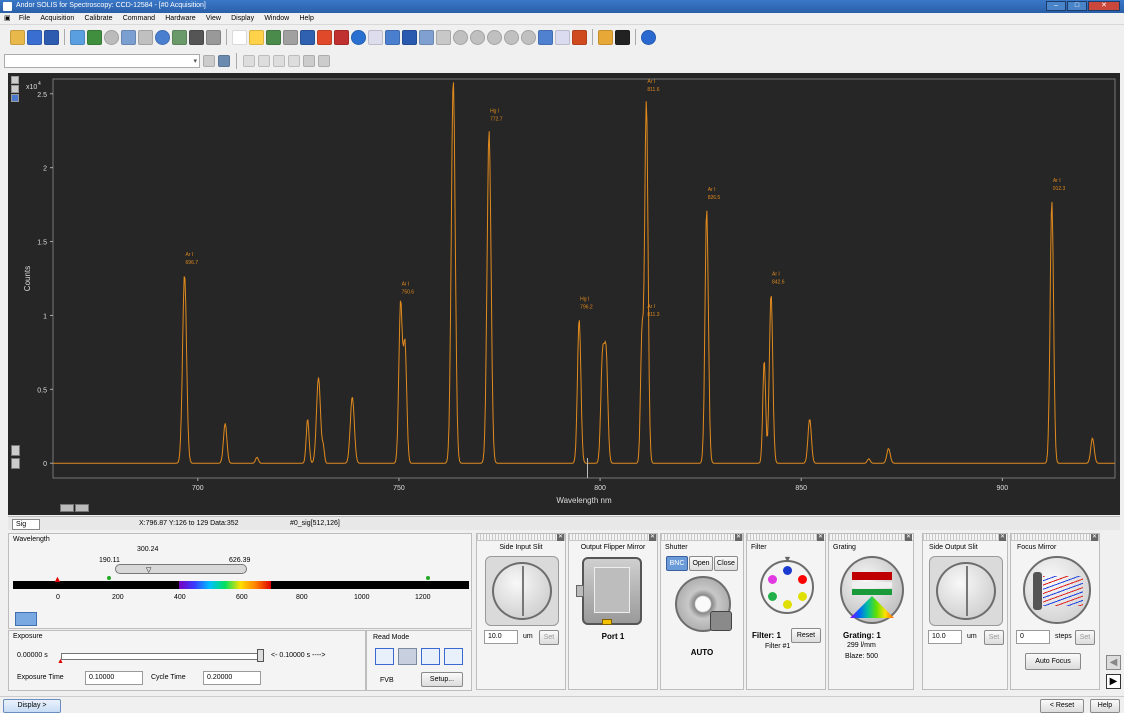  I want to click on menu-hardware: Hardware, so click(180, 19).